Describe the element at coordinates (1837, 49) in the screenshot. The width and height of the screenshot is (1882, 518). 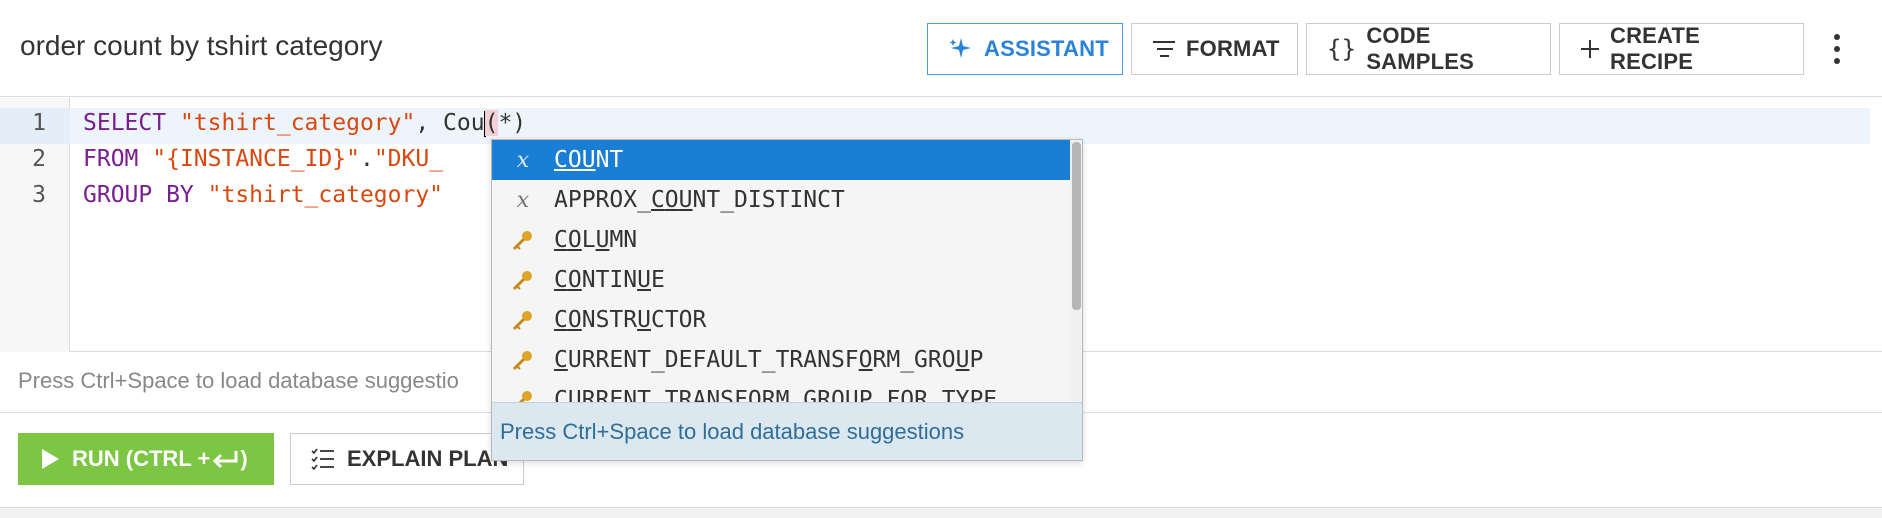
I see `kebab-menu-icon` at that location.